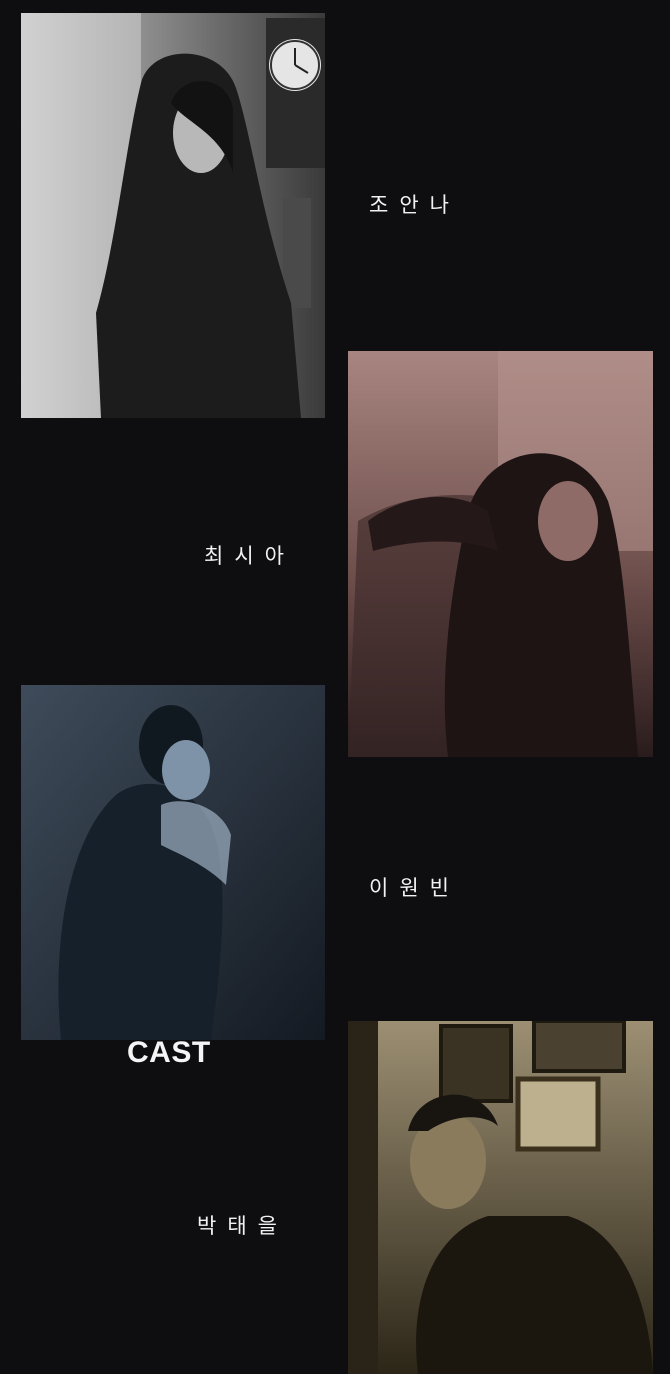 The height and width of the screenshot is (1374, 670). I want to click on cast-section-title: CAST, so click(169, 1052).